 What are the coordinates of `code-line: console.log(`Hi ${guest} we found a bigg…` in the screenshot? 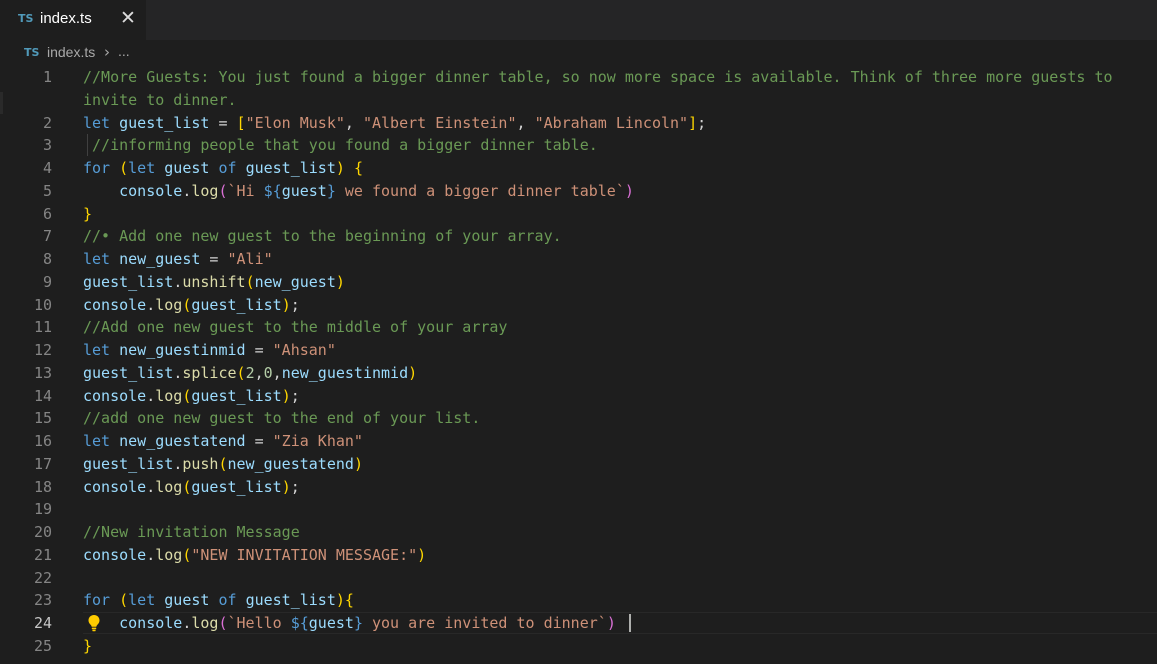 It's located at (358, 191).